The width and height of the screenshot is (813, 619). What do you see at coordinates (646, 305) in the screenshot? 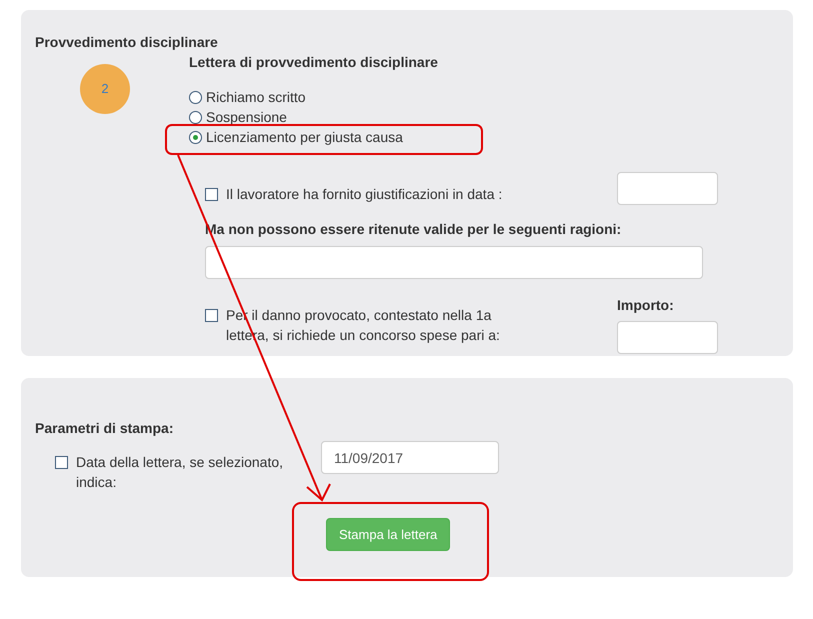
I see `amount-label: Importo:` at bounding box center [646, 305].